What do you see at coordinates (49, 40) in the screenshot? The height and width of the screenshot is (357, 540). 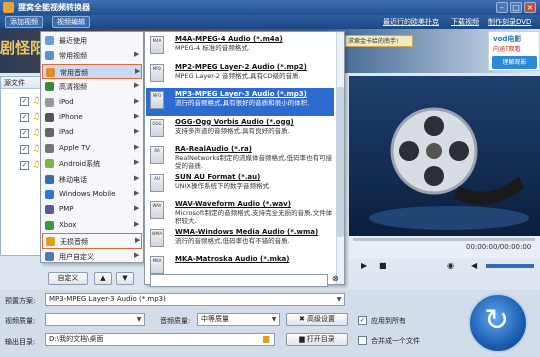 I see `recent-icon` at bounding box center [49, 40].